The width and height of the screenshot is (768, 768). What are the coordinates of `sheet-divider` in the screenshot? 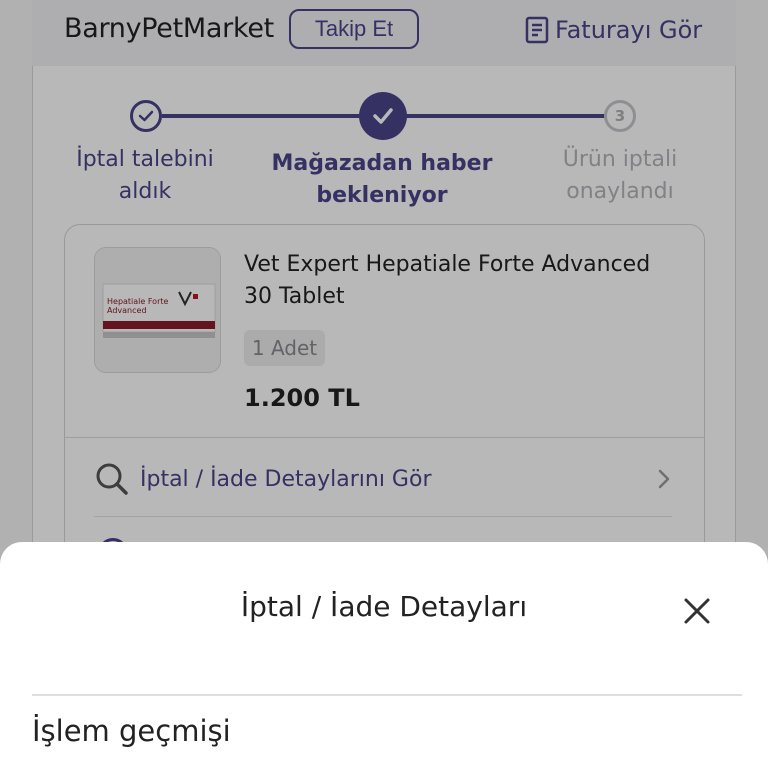 It's located at (387, 695).